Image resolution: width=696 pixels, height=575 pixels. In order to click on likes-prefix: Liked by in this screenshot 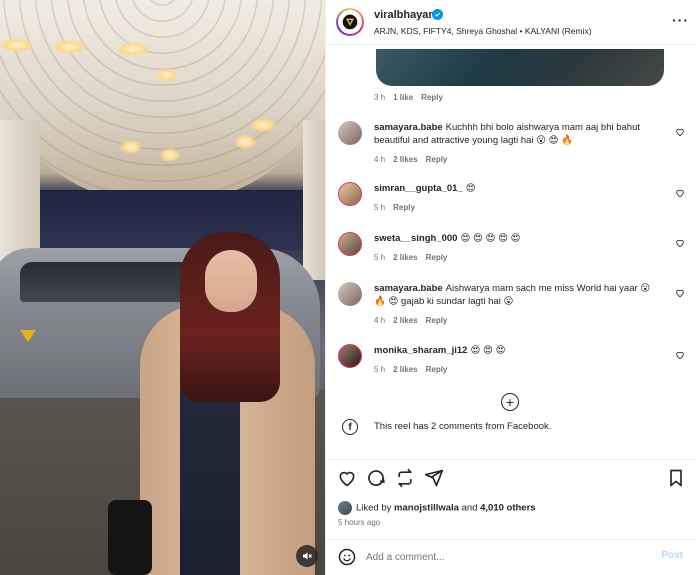, I will do `click(375, 508)`.